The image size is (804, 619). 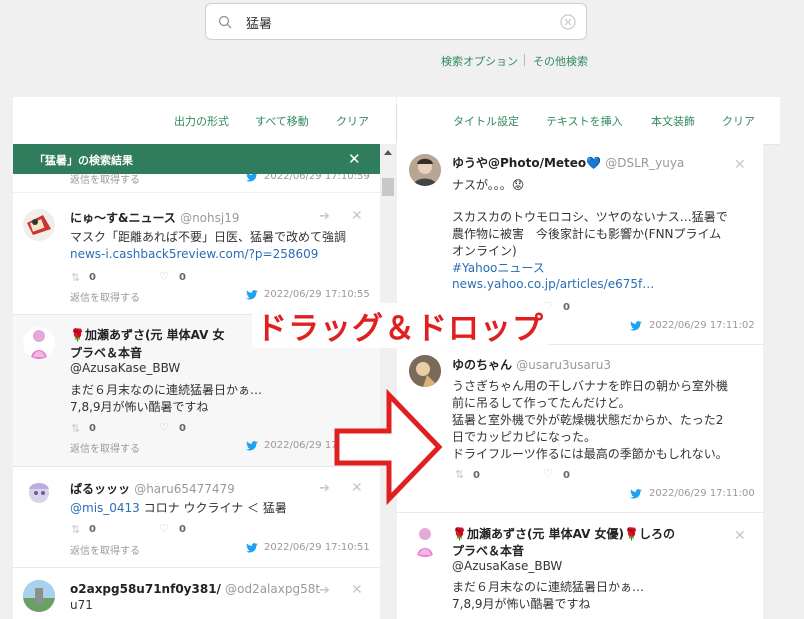 What do you see at coordinates (125, 368) in the screenshot?
I see `author-handle: @AzusaKase_BBW` at bounding box center [125, 368].